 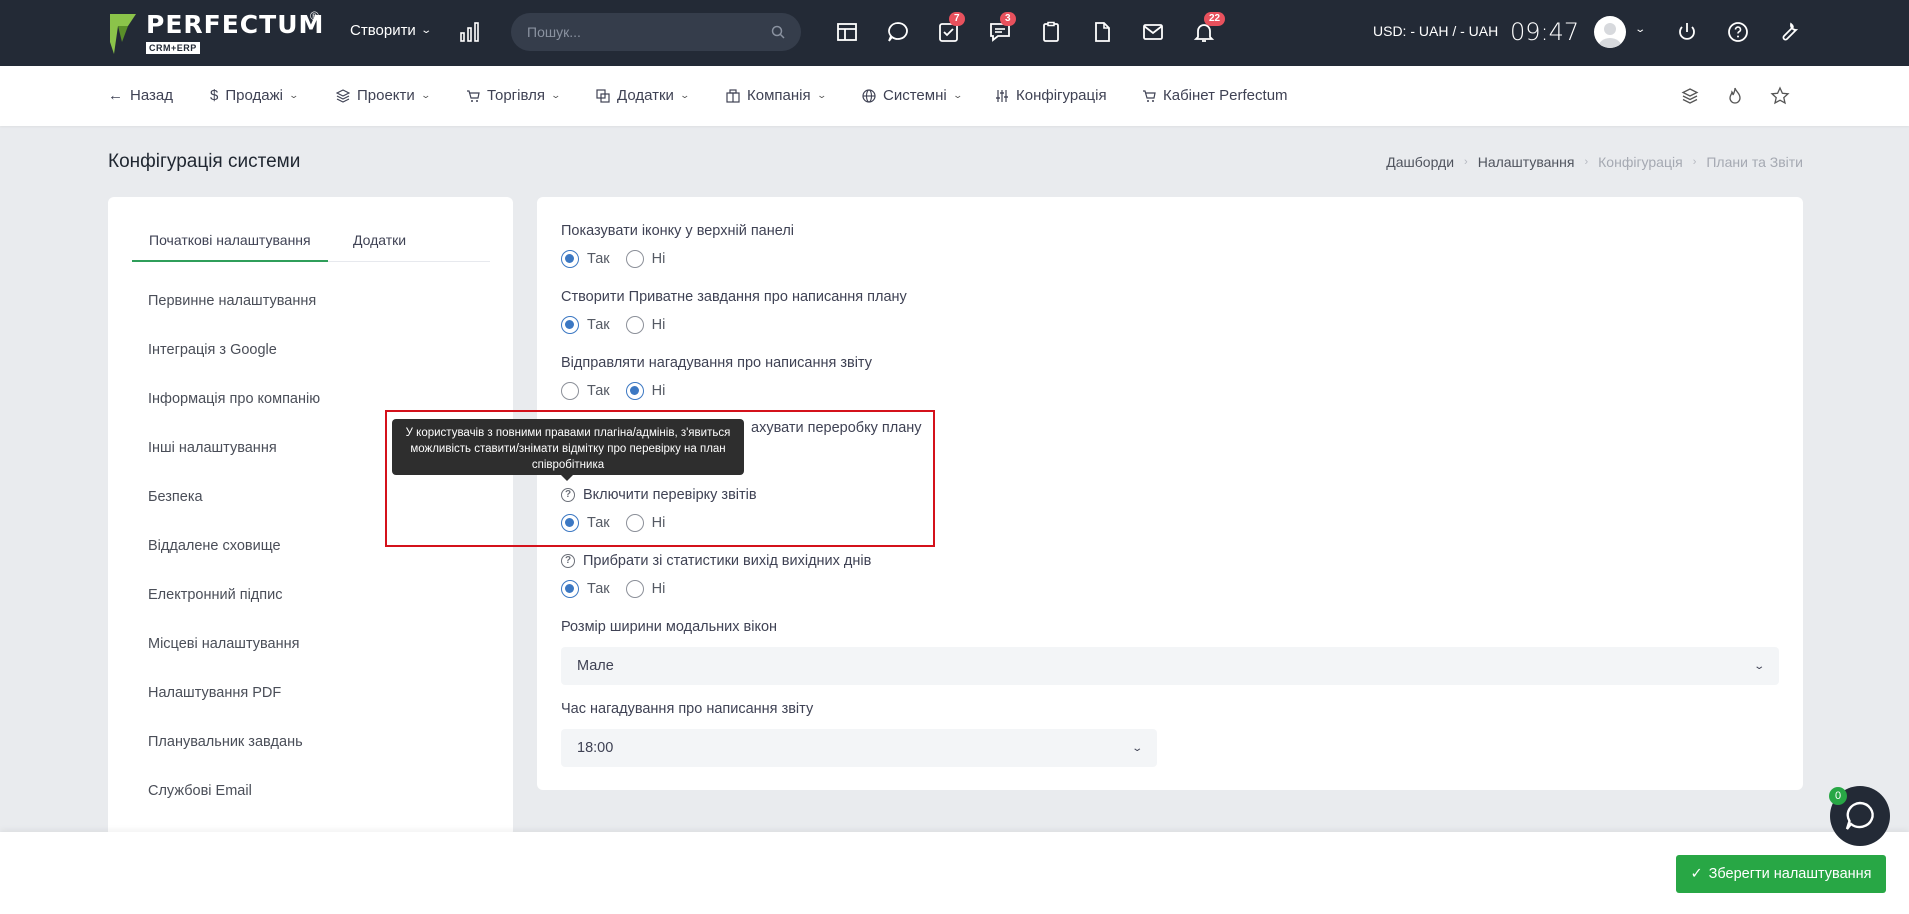 I want to click on sidebar-item-email: Службові Email, so click(x=200, y=791).